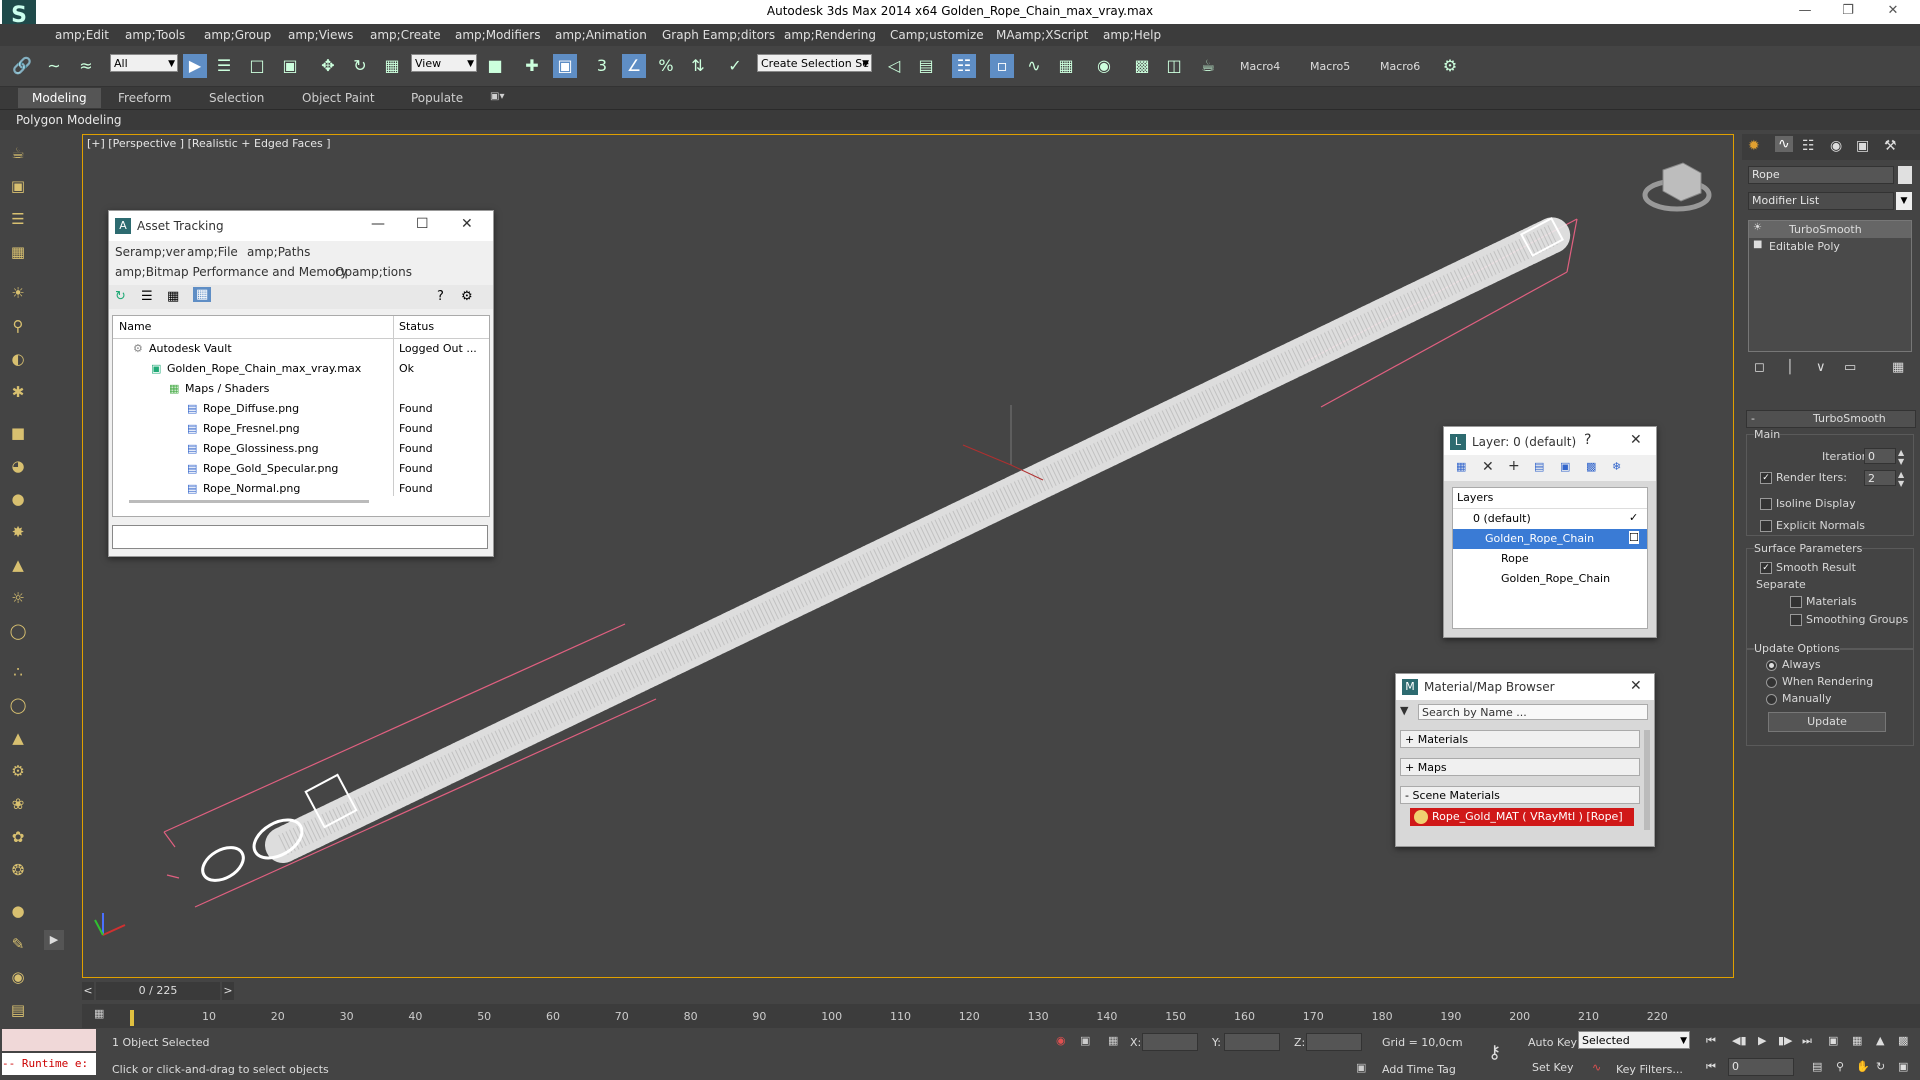 Image resolution: width=1920 pixels, height=1080 pixels. I want to click on align-icon: ▤, so click(926, 66).